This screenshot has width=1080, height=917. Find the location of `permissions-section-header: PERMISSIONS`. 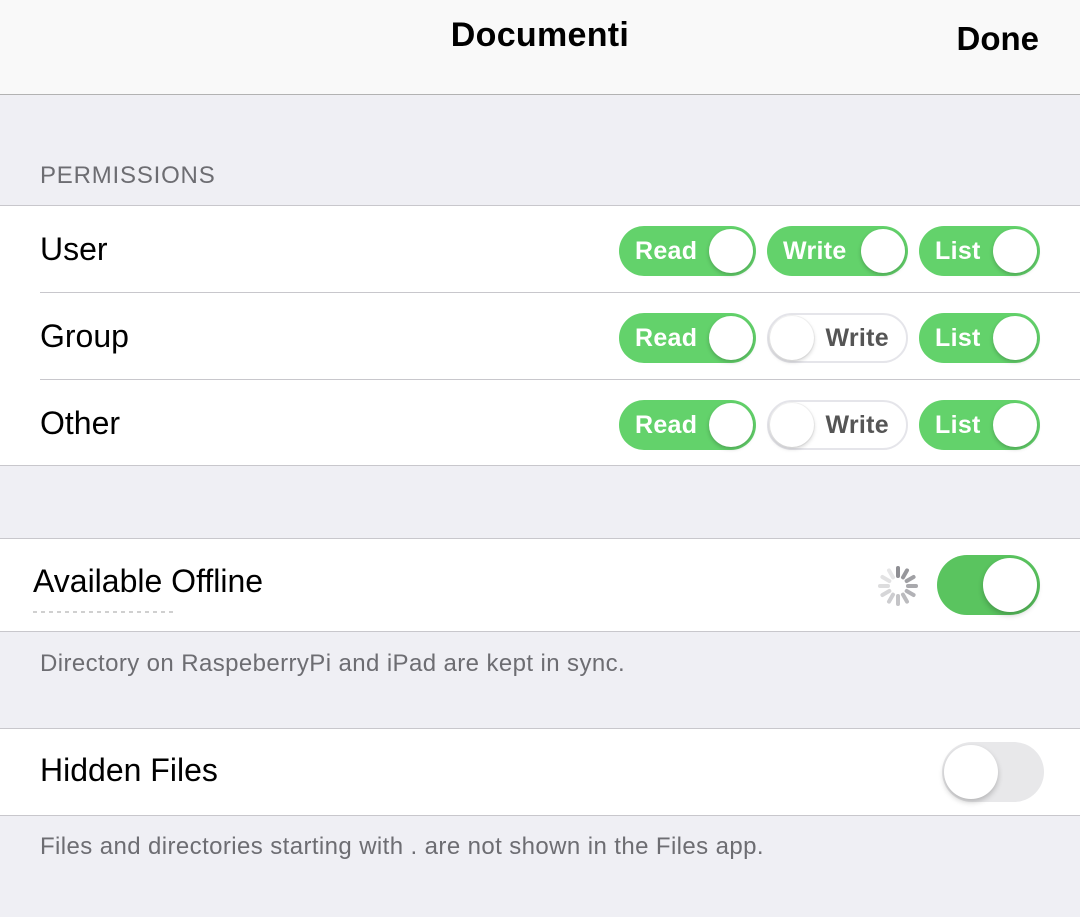

permissions-section-header: PERMISSIONS is located at coordinates (128, 175).